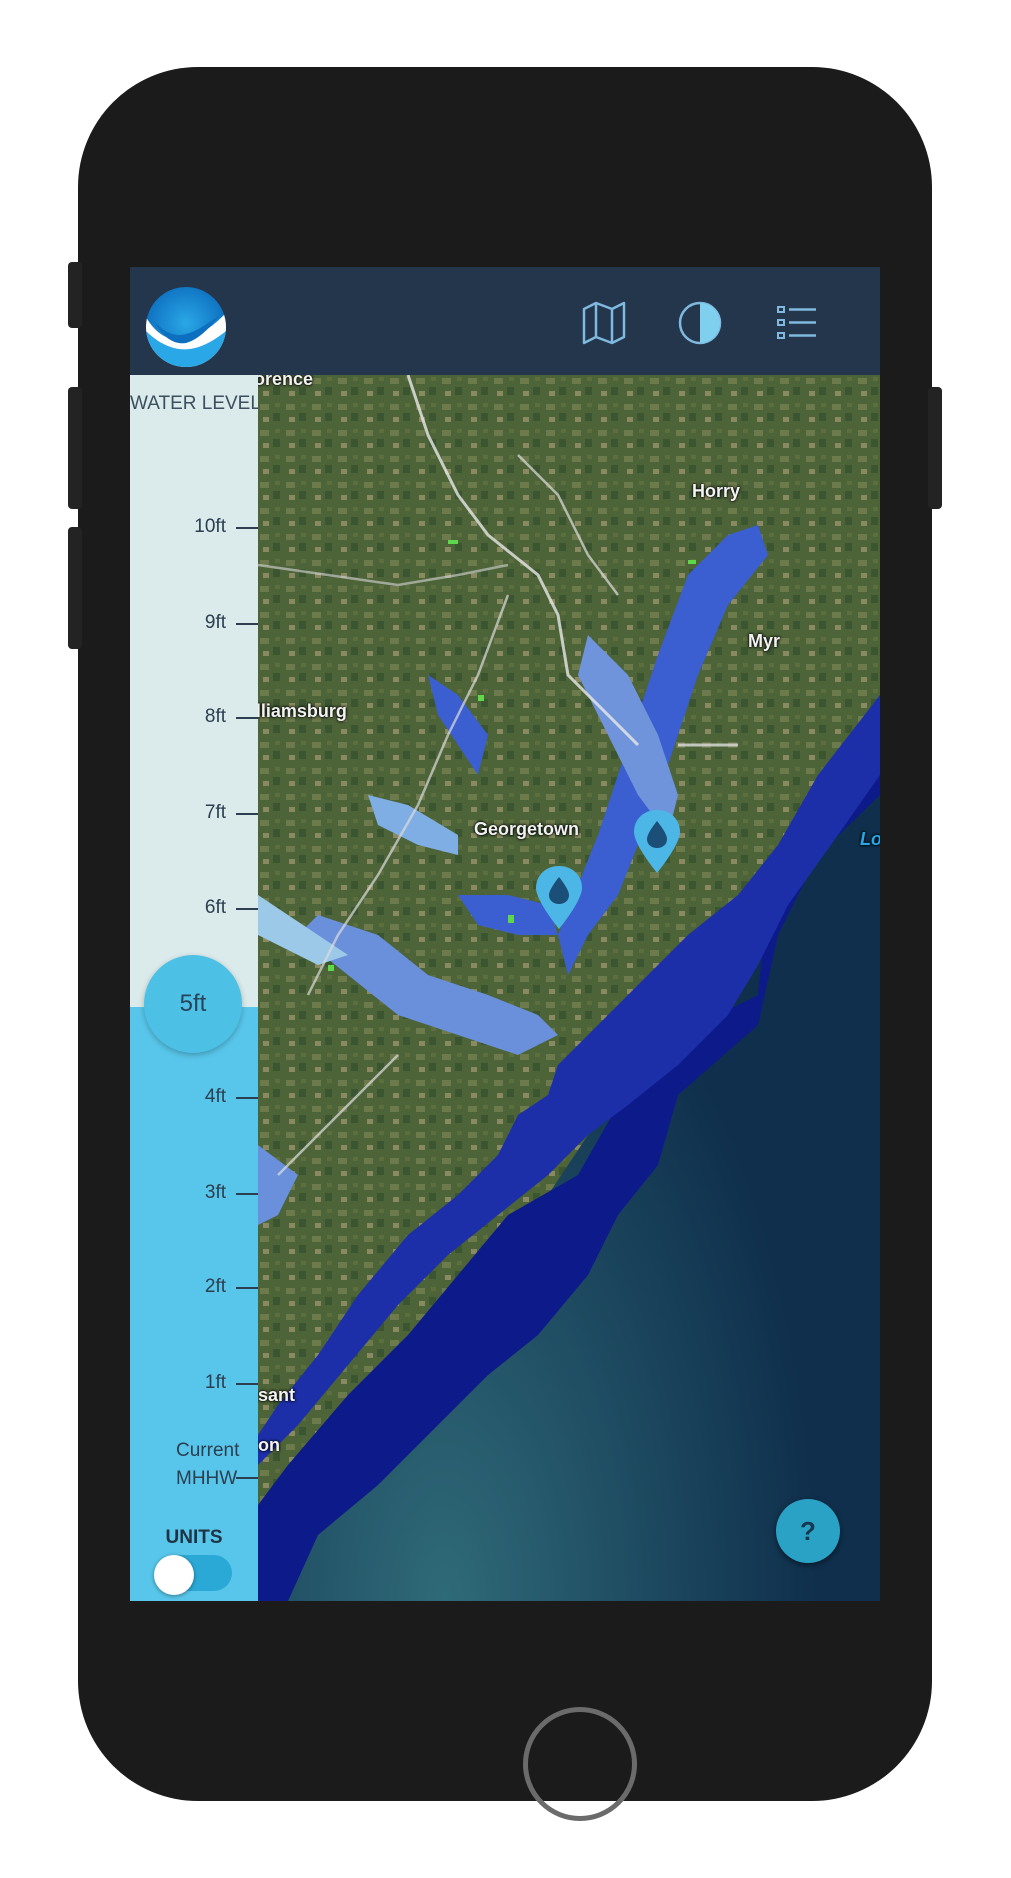  I want to click on map-label-williamsburg: Williamsburg, so click(302, 711).